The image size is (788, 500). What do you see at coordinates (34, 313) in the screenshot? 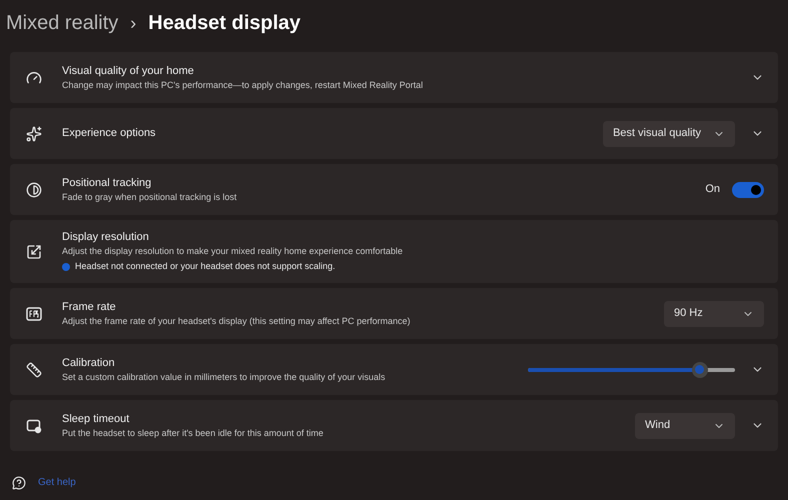
I see `frame-rate-icon` at bounding box center [34, 313].